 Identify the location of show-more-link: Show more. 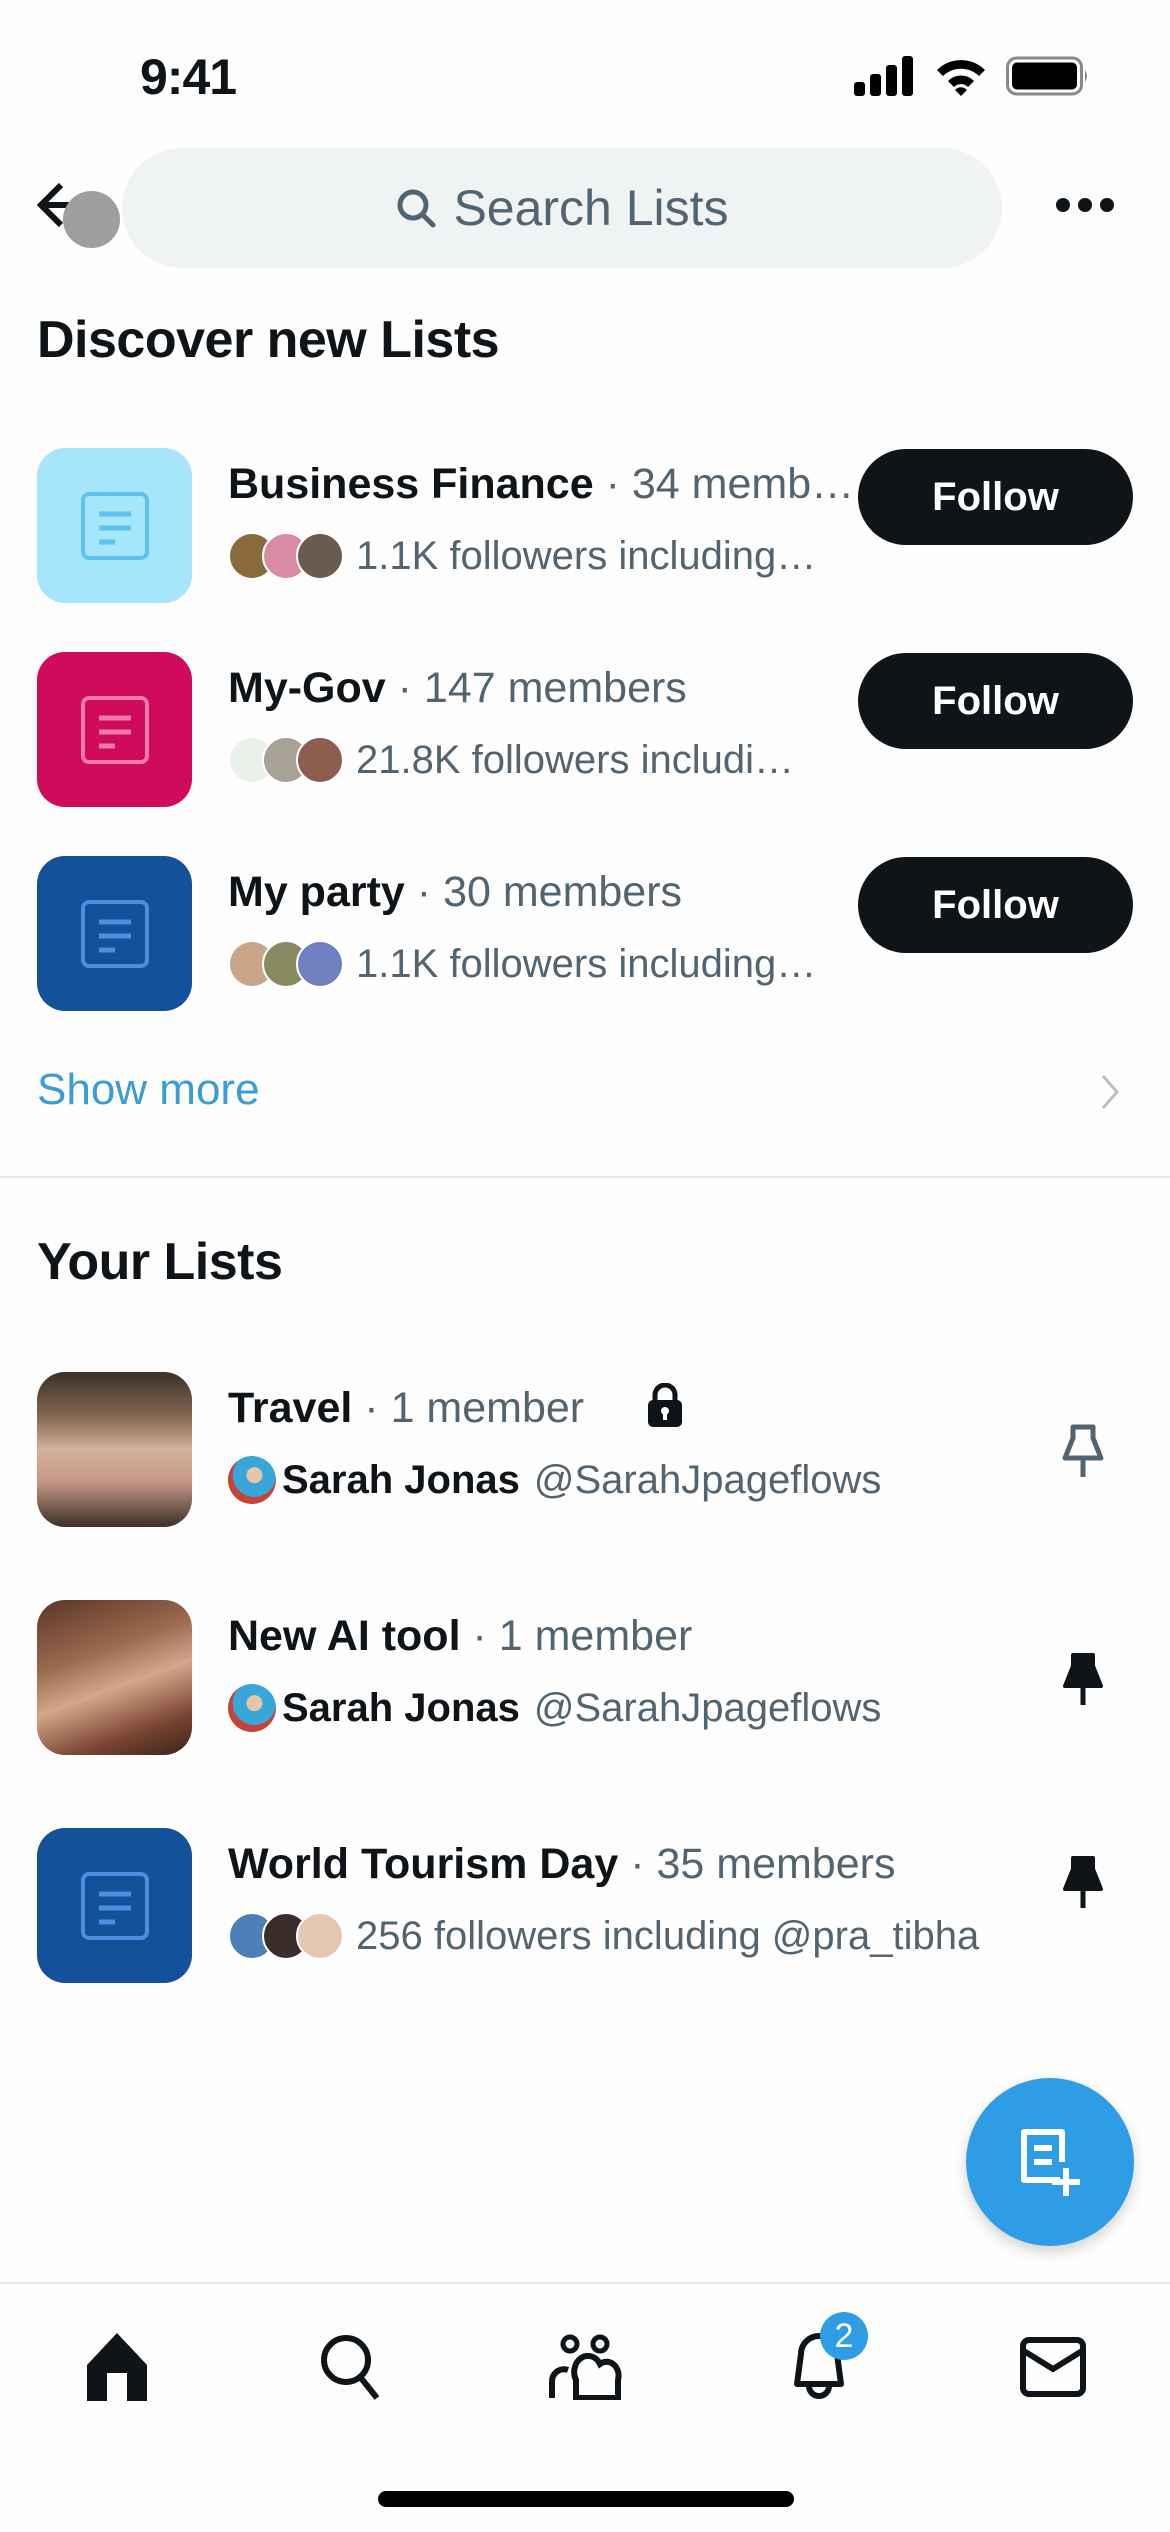
(148, 1090).